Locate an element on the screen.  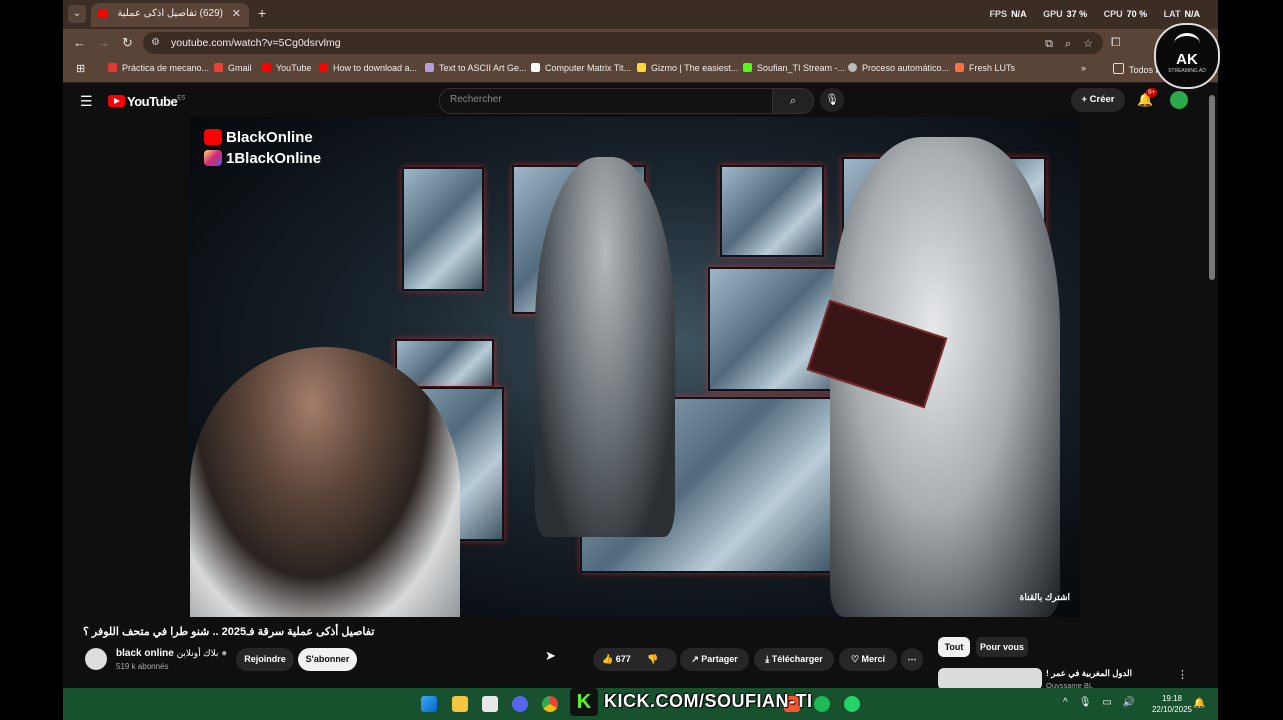
search-input: Rechercher is located at coordinates (606, 101).